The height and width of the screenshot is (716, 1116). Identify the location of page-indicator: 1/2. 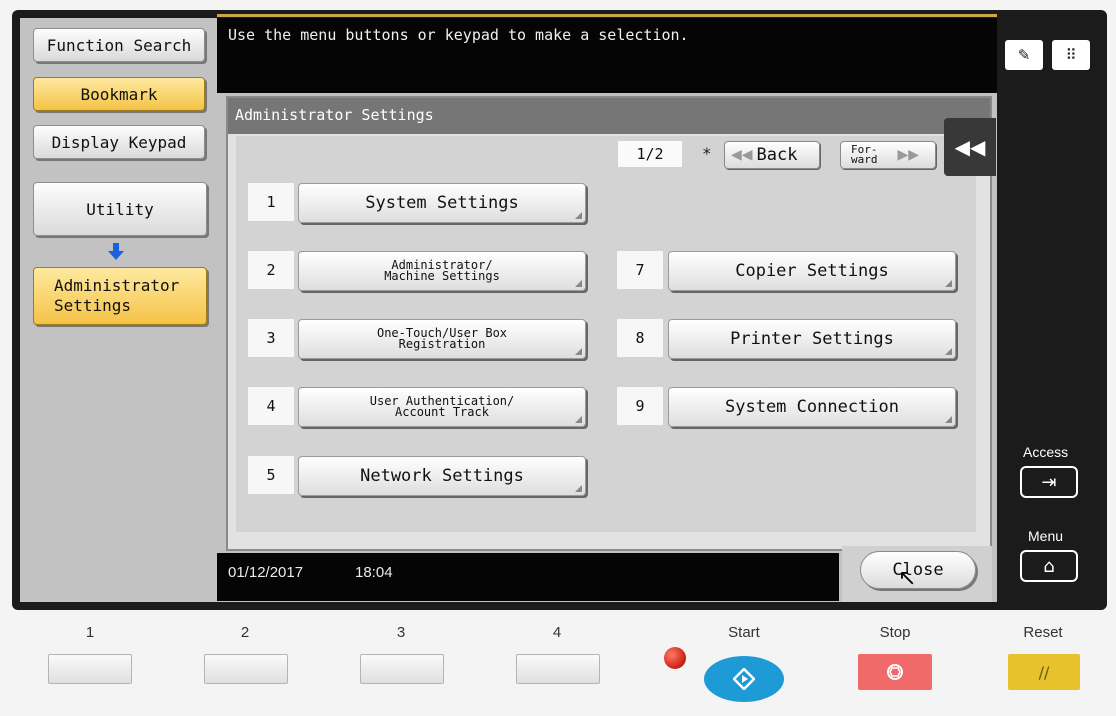
(650, 154).